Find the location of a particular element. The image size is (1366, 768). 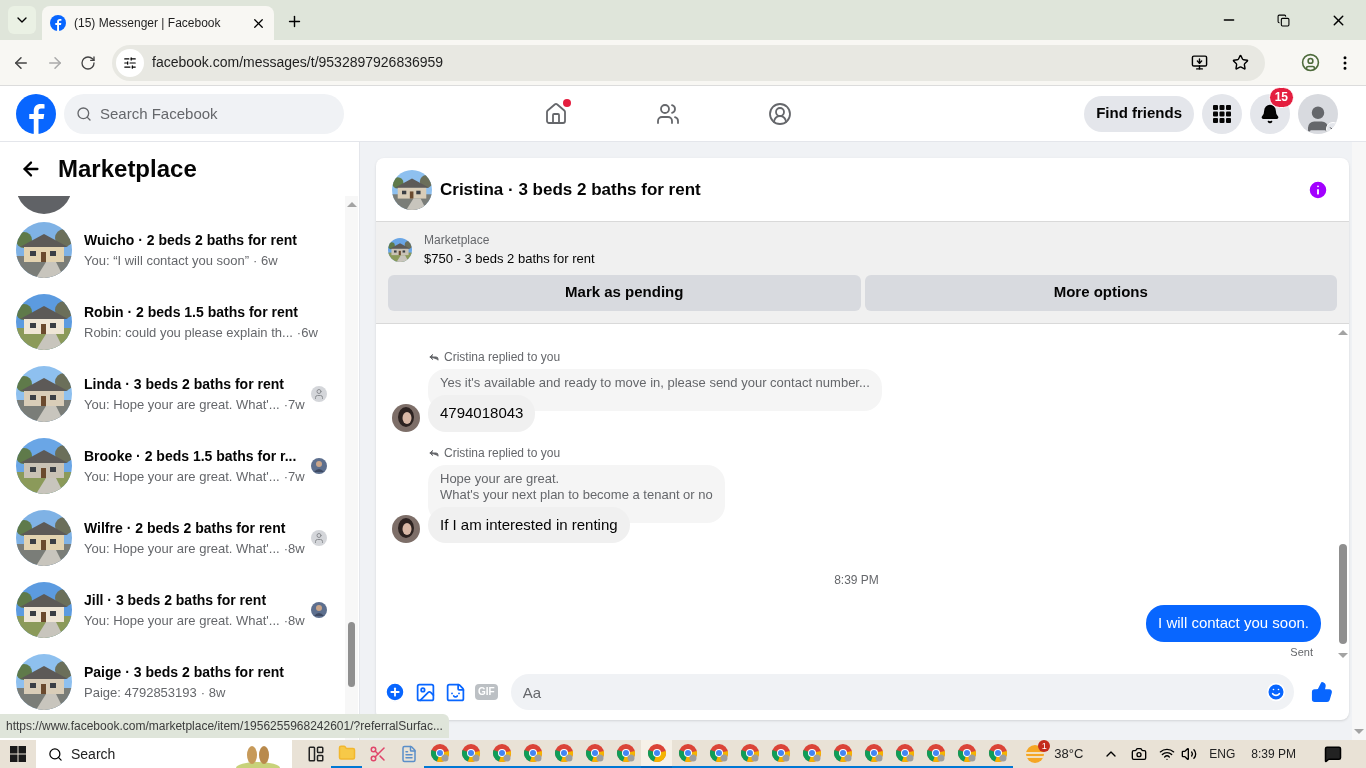

conversation-title: Wilfre · 2 beds 2 baths for rent is located at coordinates (185, 528).